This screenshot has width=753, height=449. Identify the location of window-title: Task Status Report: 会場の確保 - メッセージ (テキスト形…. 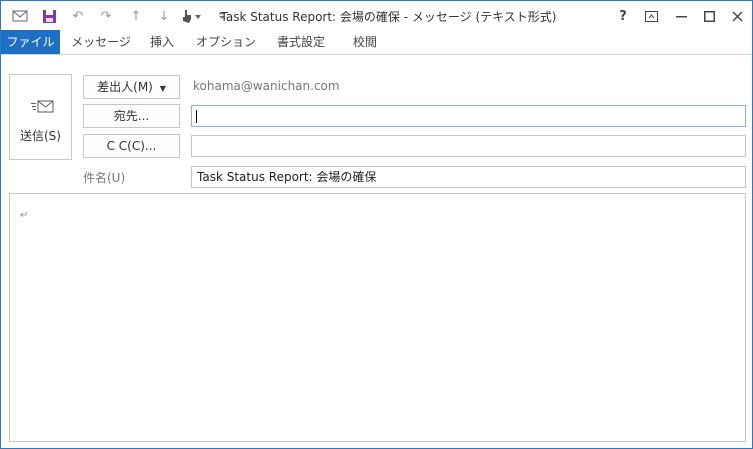
(388, 17).